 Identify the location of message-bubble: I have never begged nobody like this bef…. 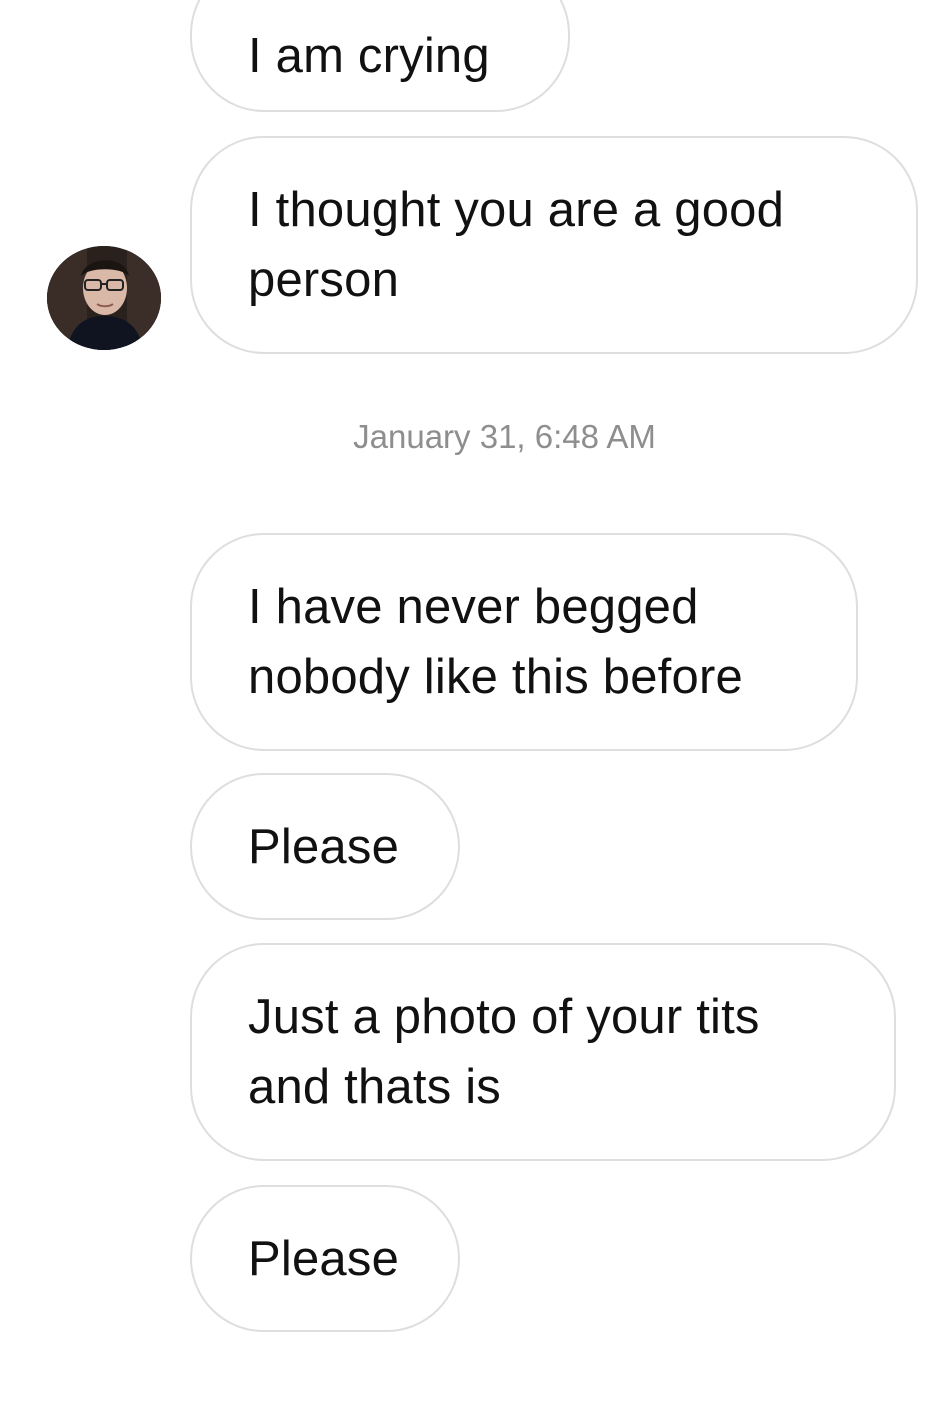
(524, 642).